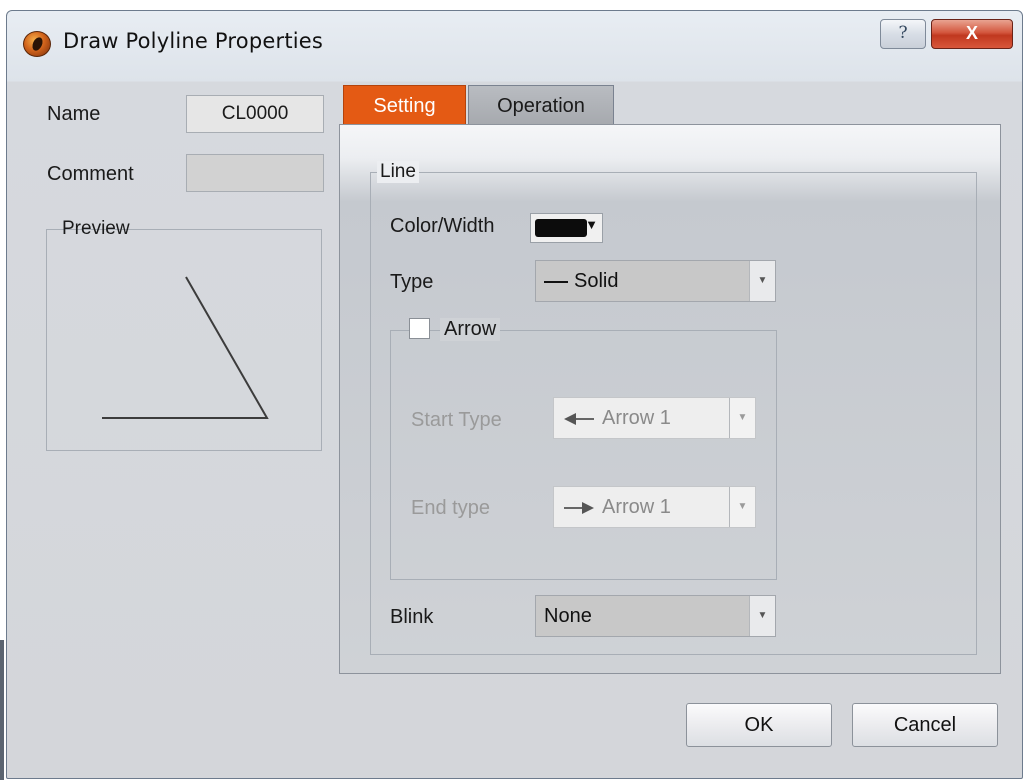 This screenshot has width=1029, height=781. I want to click on end-type-dropdown: Arrow 1 ▼, so click(654, 507).